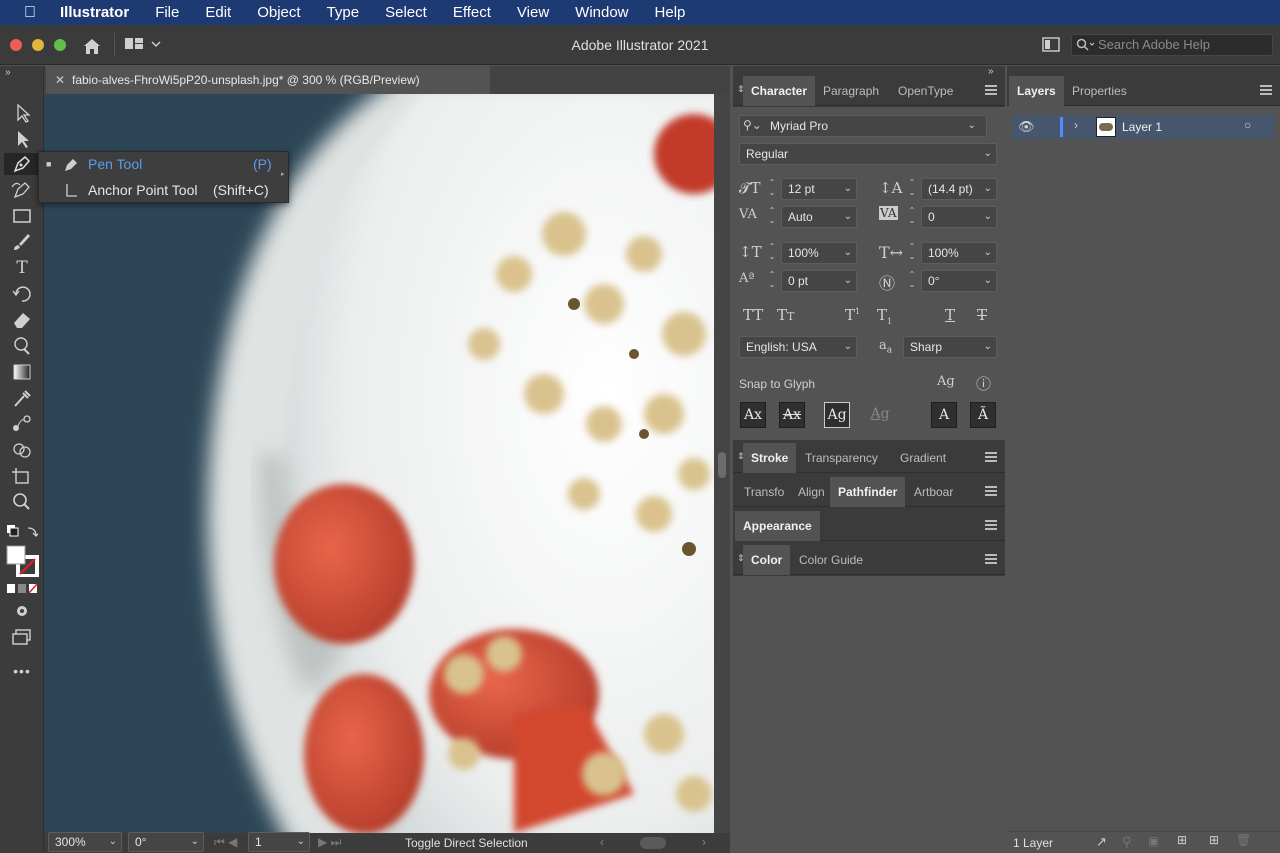 The width and height of the screenshot is (1280, 853). Describe the element at coordinates (852, 315) in the screenshot. I see `superscript-icon: T1` at that location.